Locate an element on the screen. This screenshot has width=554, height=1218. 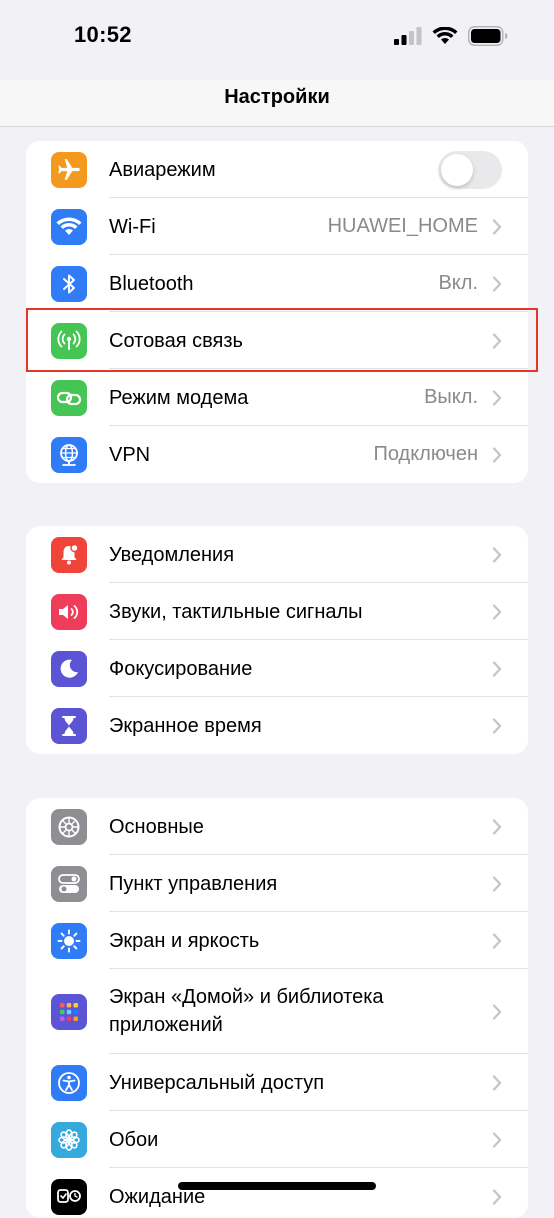
settings-row-vpn: VPN Подключен is located at coordinates (277, 454).